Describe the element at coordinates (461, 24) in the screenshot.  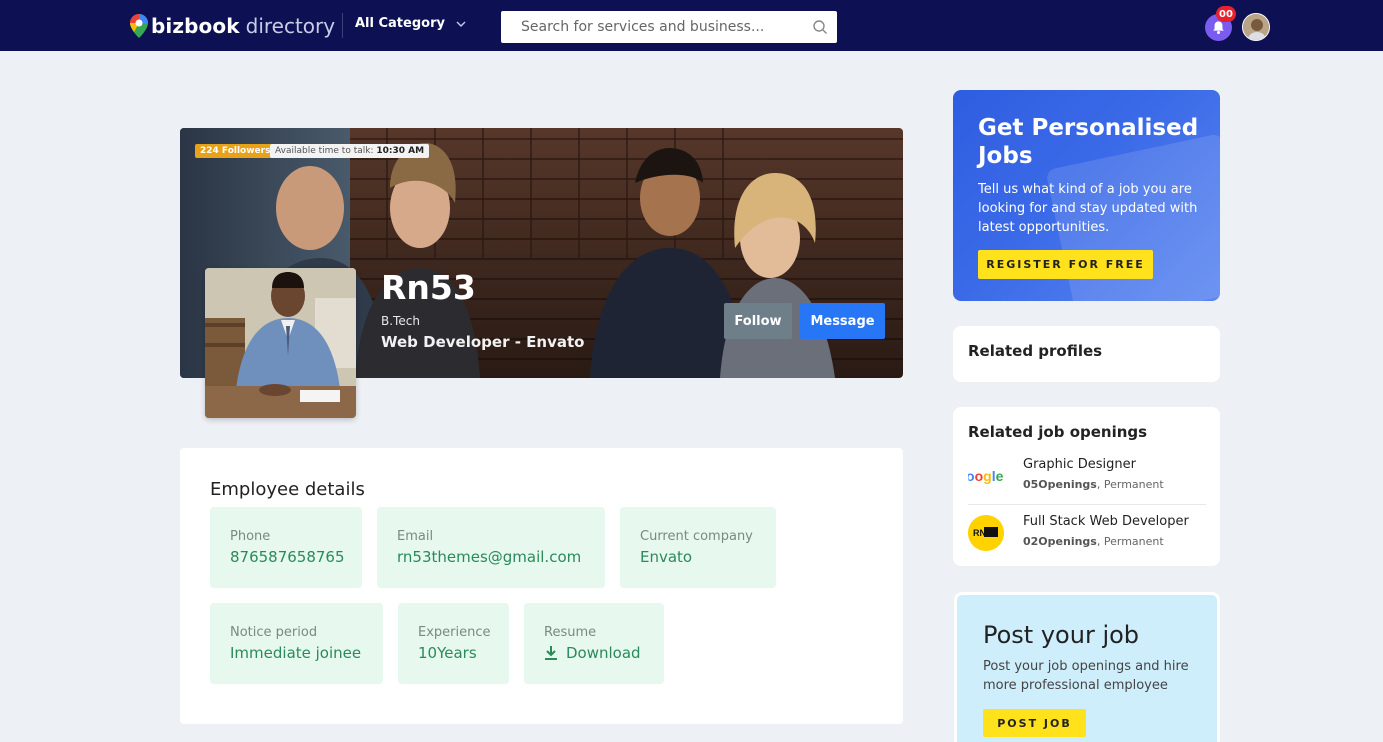
I see `chevron-down-icon` at that location.